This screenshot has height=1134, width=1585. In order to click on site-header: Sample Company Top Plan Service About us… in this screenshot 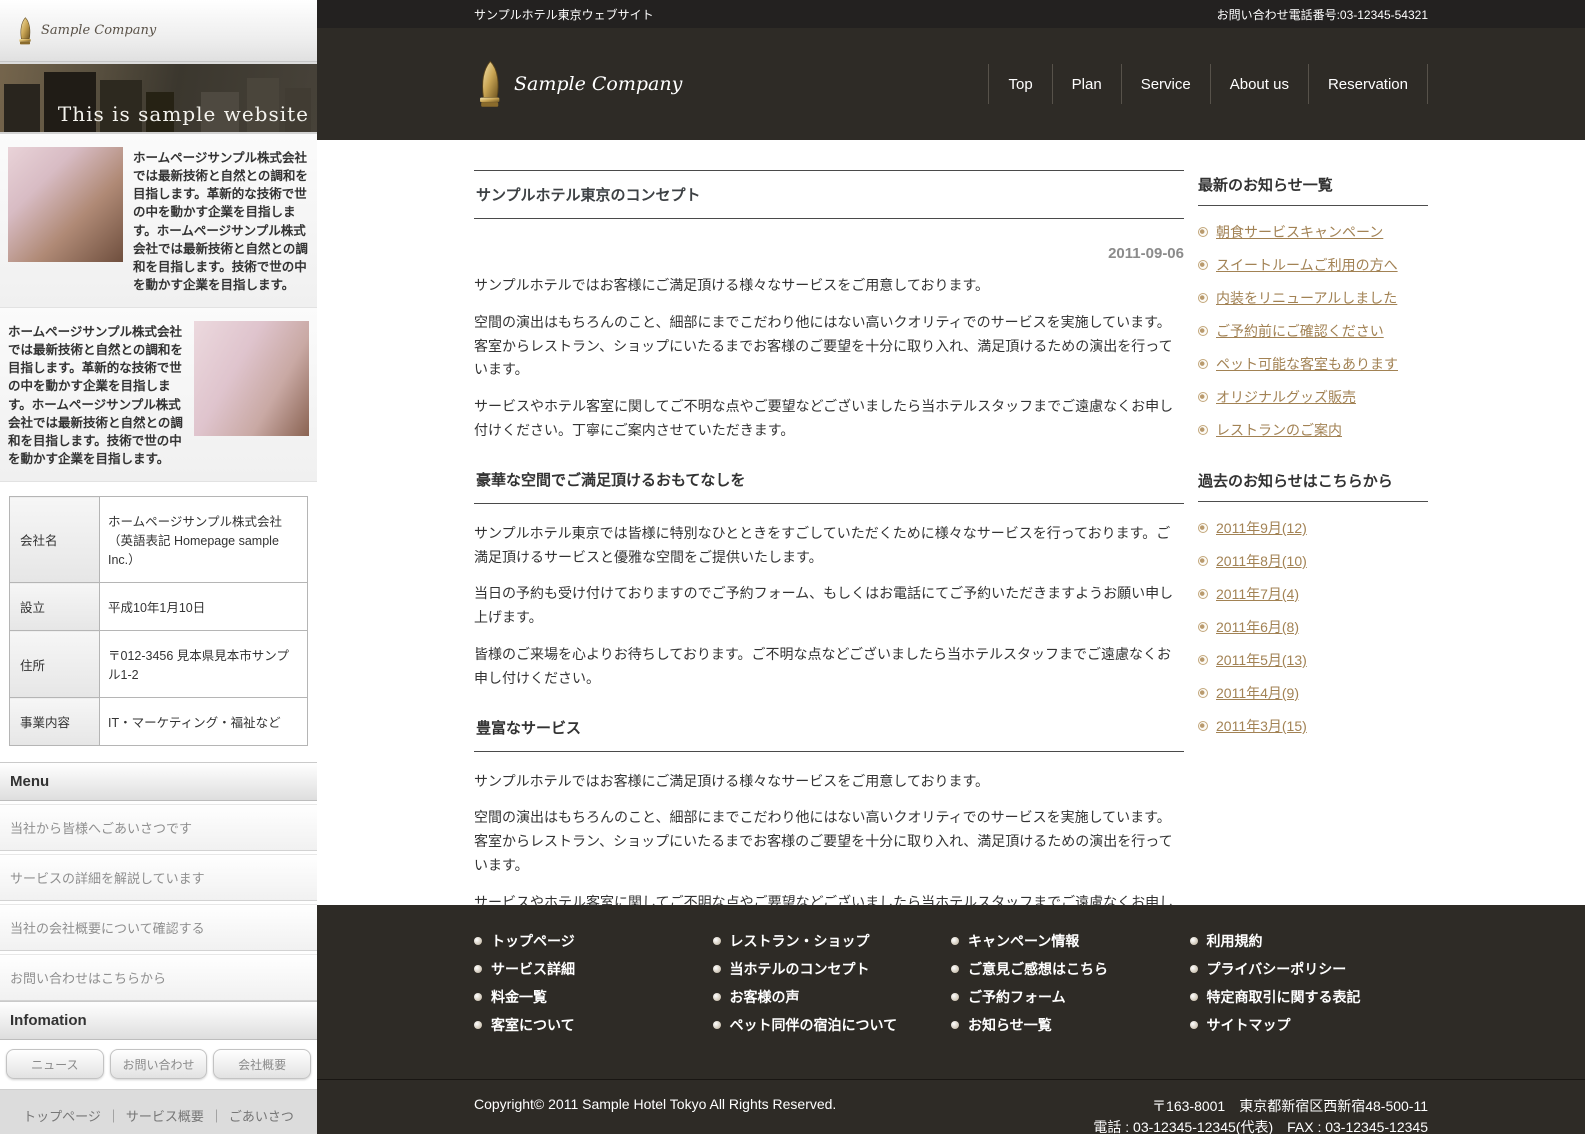, I will do `click(951, 84)`.